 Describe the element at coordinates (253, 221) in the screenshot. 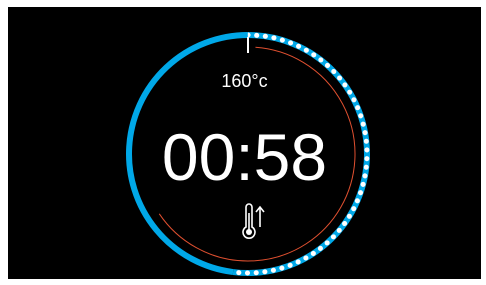

I see `thermometer-rising-icon` at that location.